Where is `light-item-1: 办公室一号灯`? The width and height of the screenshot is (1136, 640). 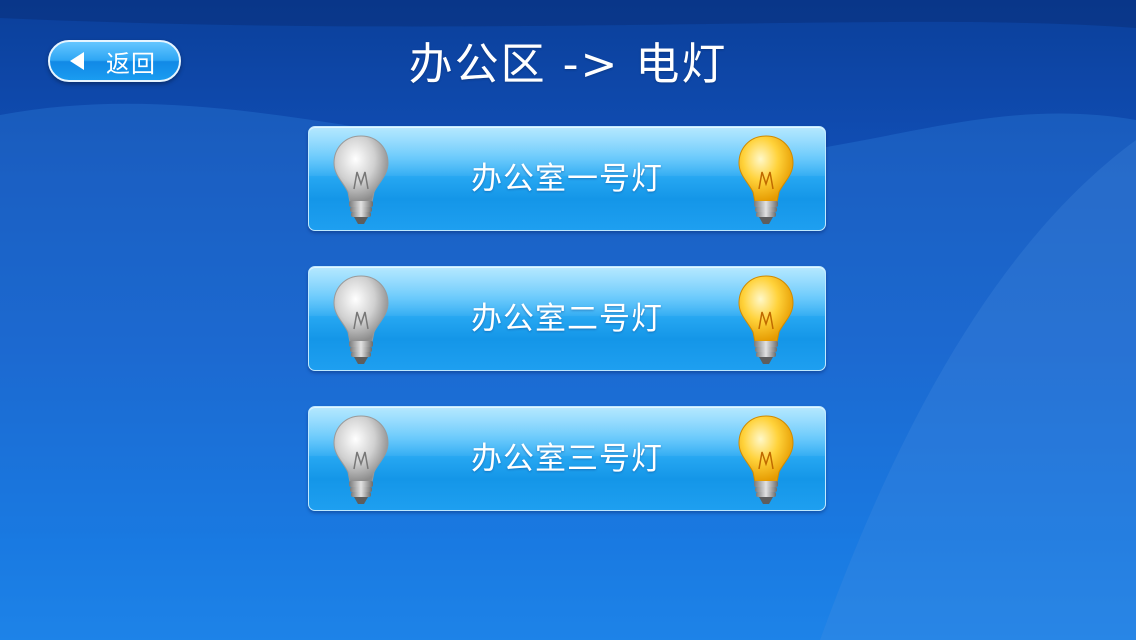
light-item-1: 办公室一号灯 is located at coordinates (567, 178).